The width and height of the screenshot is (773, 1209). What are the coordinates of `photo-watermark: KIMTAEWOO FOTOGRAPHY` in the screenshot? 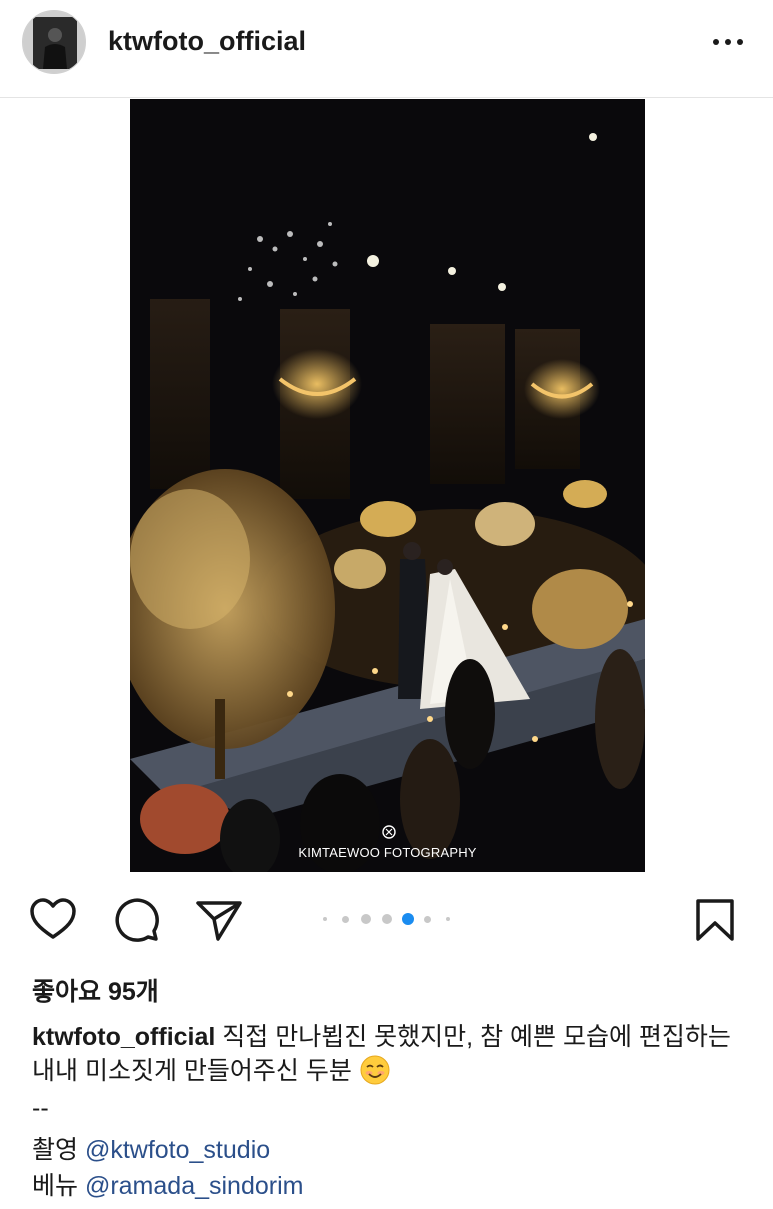 It's located at (387, 852).